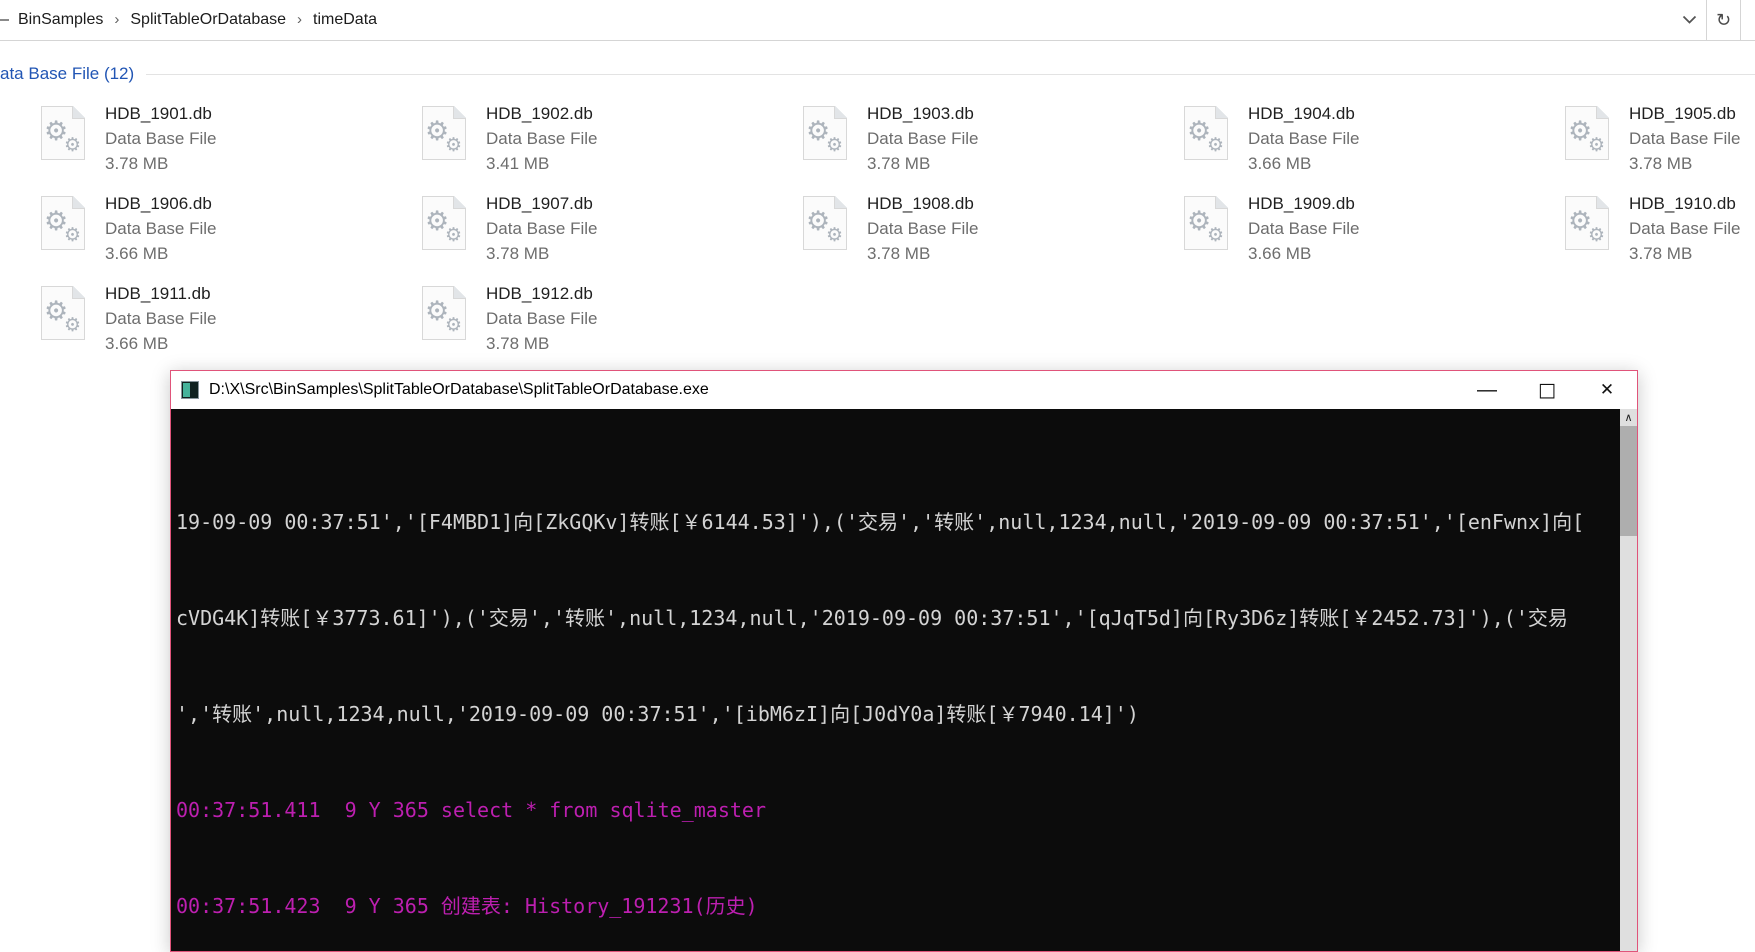  I want to click on file-name: HDB_1906.db, so click(158, 203).